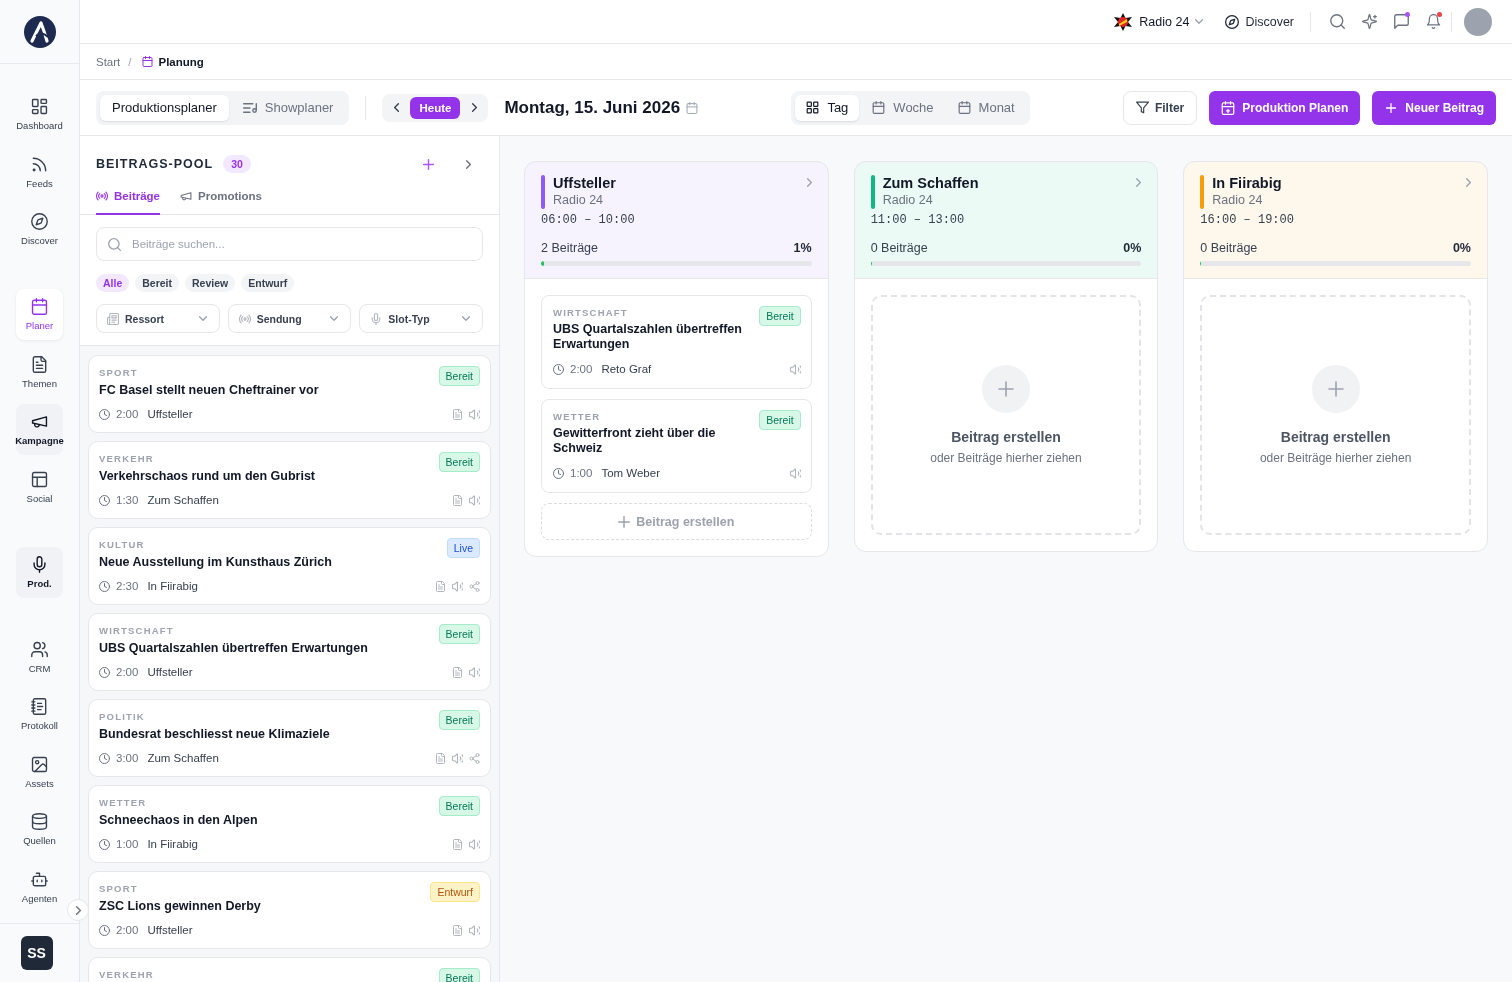 The image size is (1512, 982). Describe the element at coordinates (289, 652) in the screenshot. I see `story-card: WIRTSCHAFT UBS Quartalszahlen übertreffen Erwartungen Bereit 2:00 Uffsteller` at that location.